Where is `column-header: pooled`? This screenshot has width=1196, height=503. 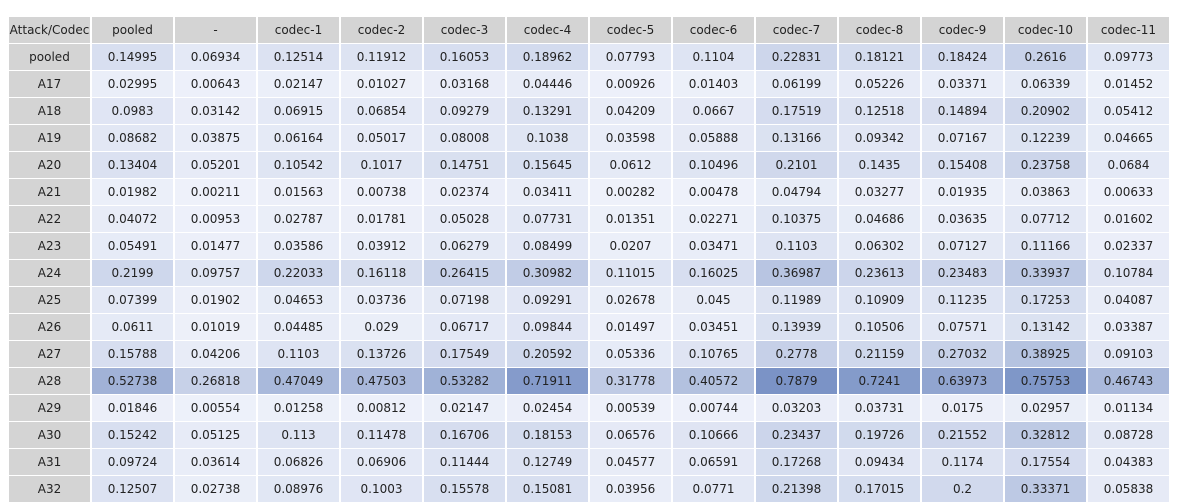 column-header: pooled is located at coordinates (132, 30).